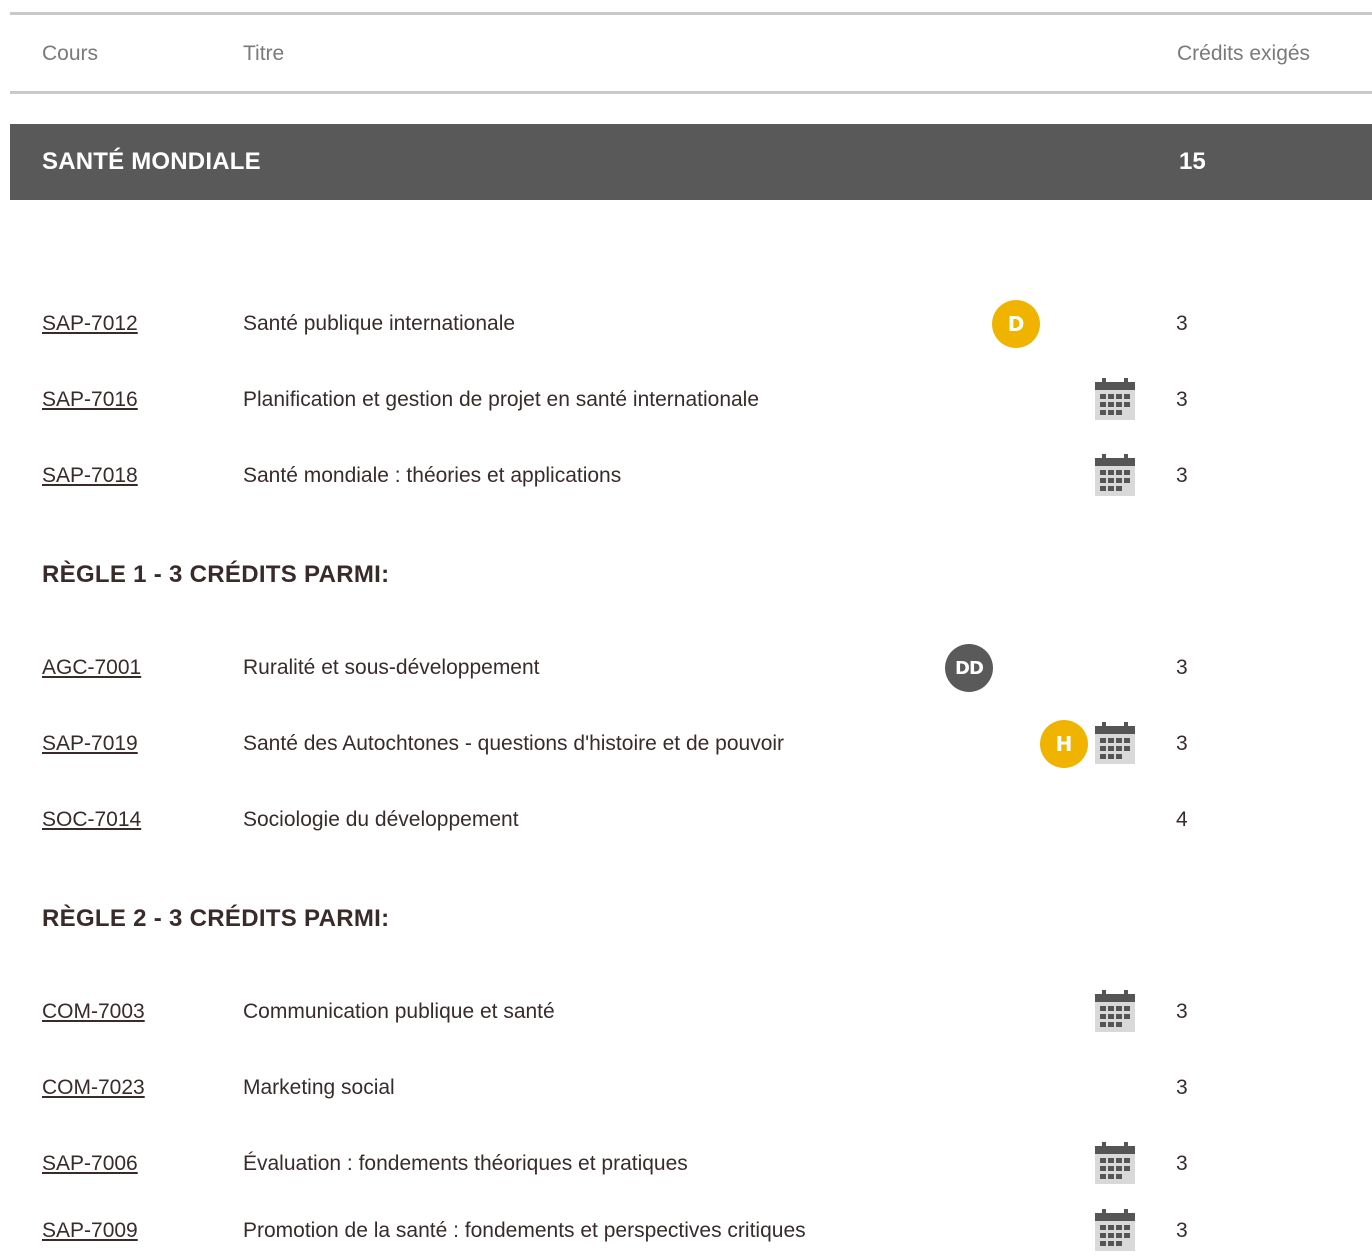 This screenshot has width=1372, height=1259. I want to click on column-header-credits: Crédits exigés, so click(1244, 53).